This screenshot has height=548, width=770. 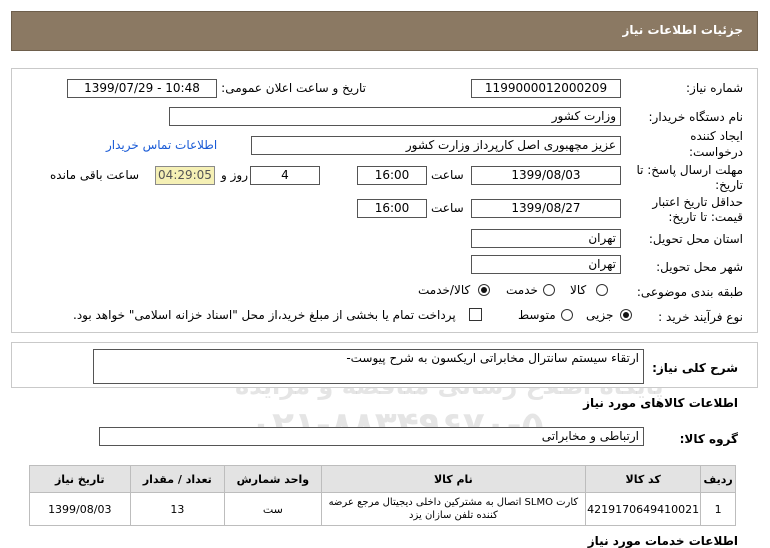 What do you see at coordinates (142, 88) in the screenshot?
I see `announce-field: 1399/07/29 - 10:48` at bounding box center [142, 88].